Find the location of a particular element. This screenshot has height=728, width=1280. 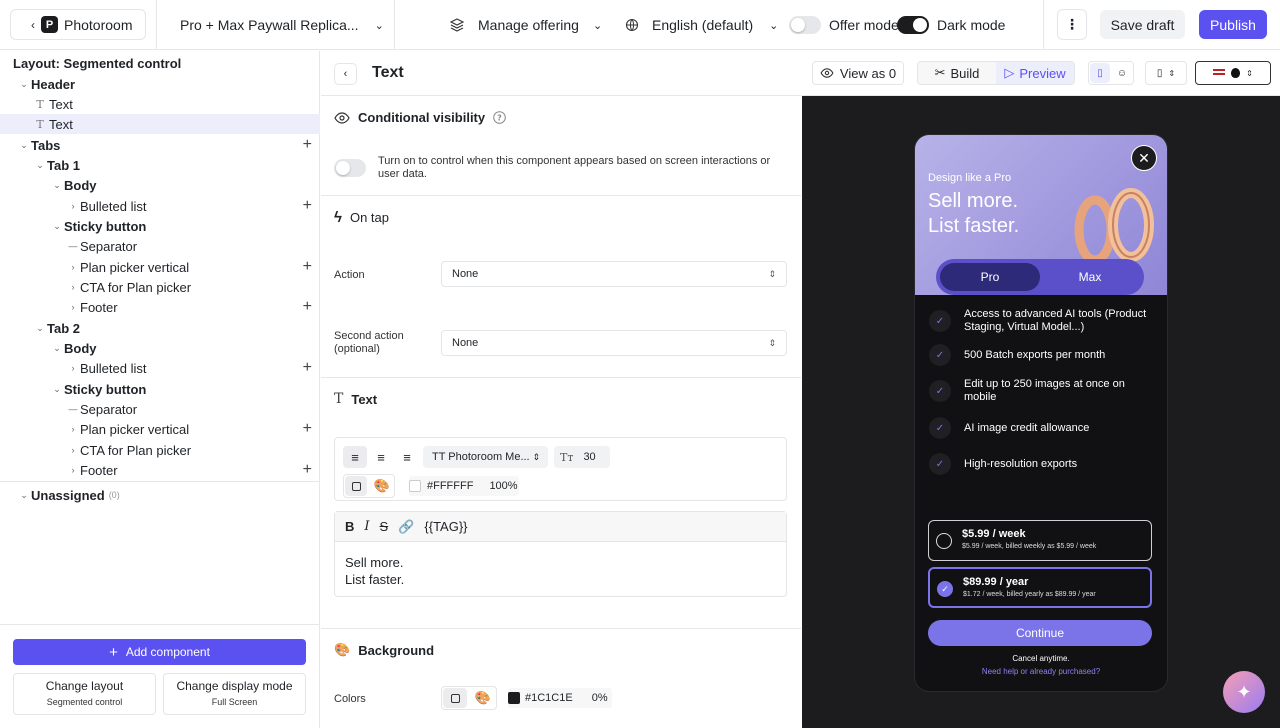

help-icon: ? is located at coordinates (499, 117).